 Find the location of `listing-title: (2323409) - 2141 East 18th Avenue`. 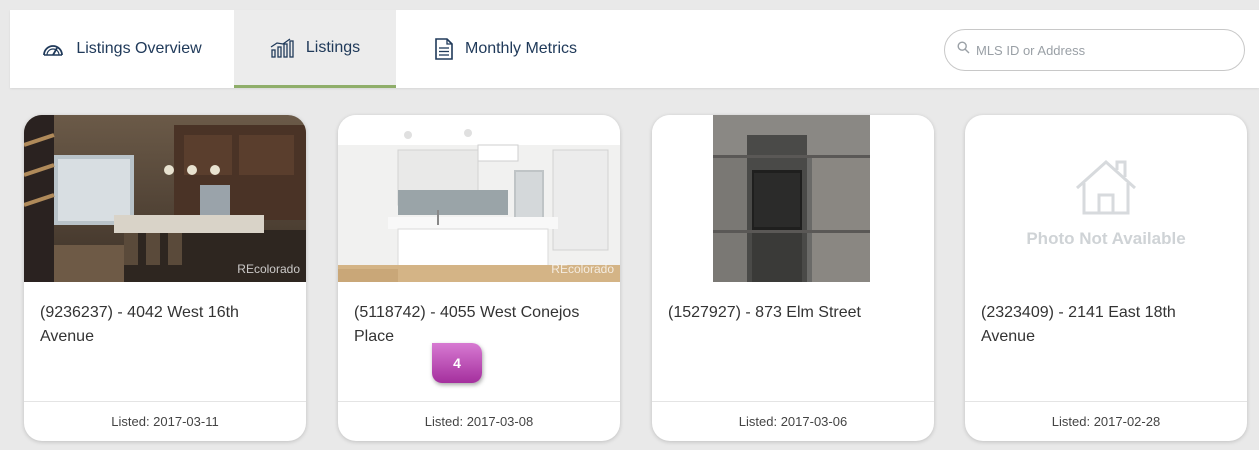

listing-title: (2323409) - 2141 East 18th Avenue is located at coordinates (1107, 325).